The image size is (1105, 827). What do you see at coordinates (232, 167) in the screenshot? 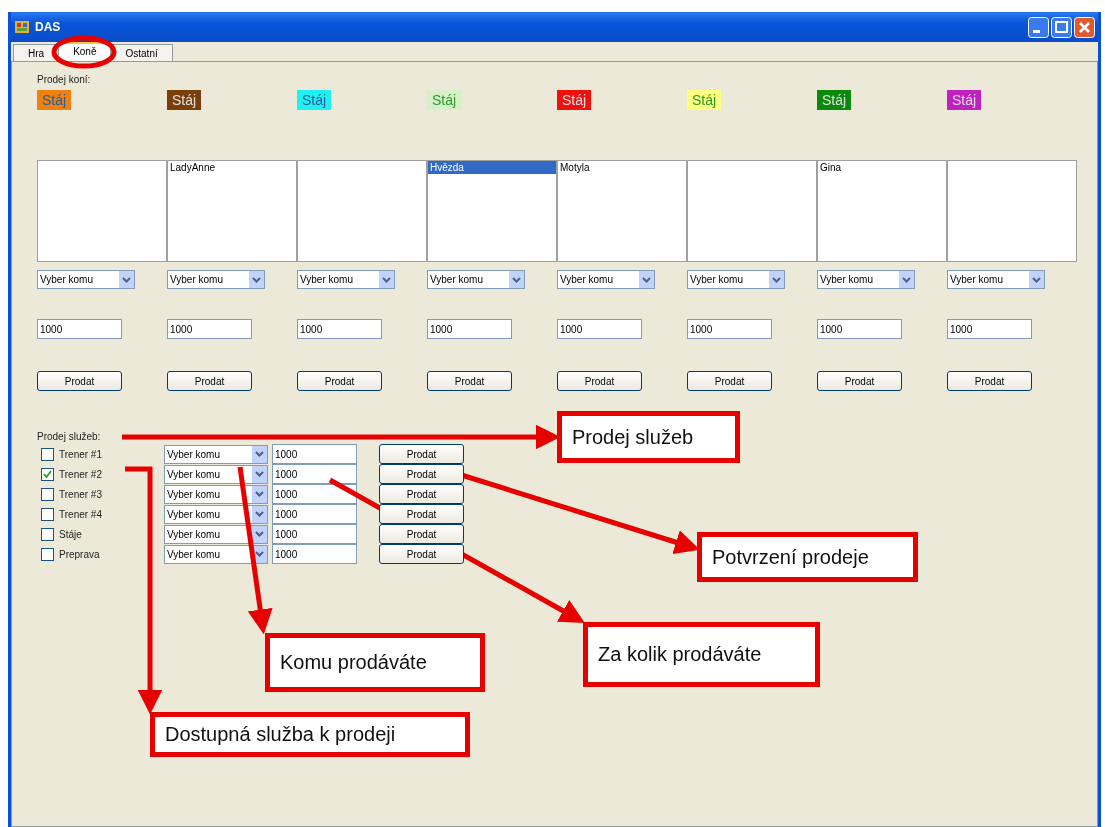
I see `horse-item: LadyAnne` at bounding box center [232, 167].